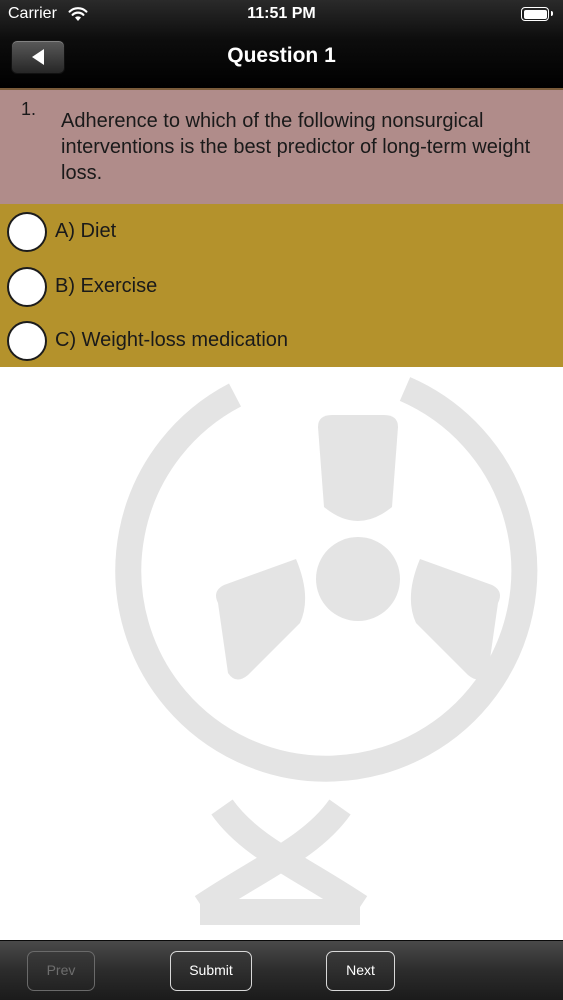 The width and height of the screenshot is (563, 1000). Describe the element at coordinates (281, 970) in the screenshot. I see `bottom-toolbar: Prev Submit Next` at that location.